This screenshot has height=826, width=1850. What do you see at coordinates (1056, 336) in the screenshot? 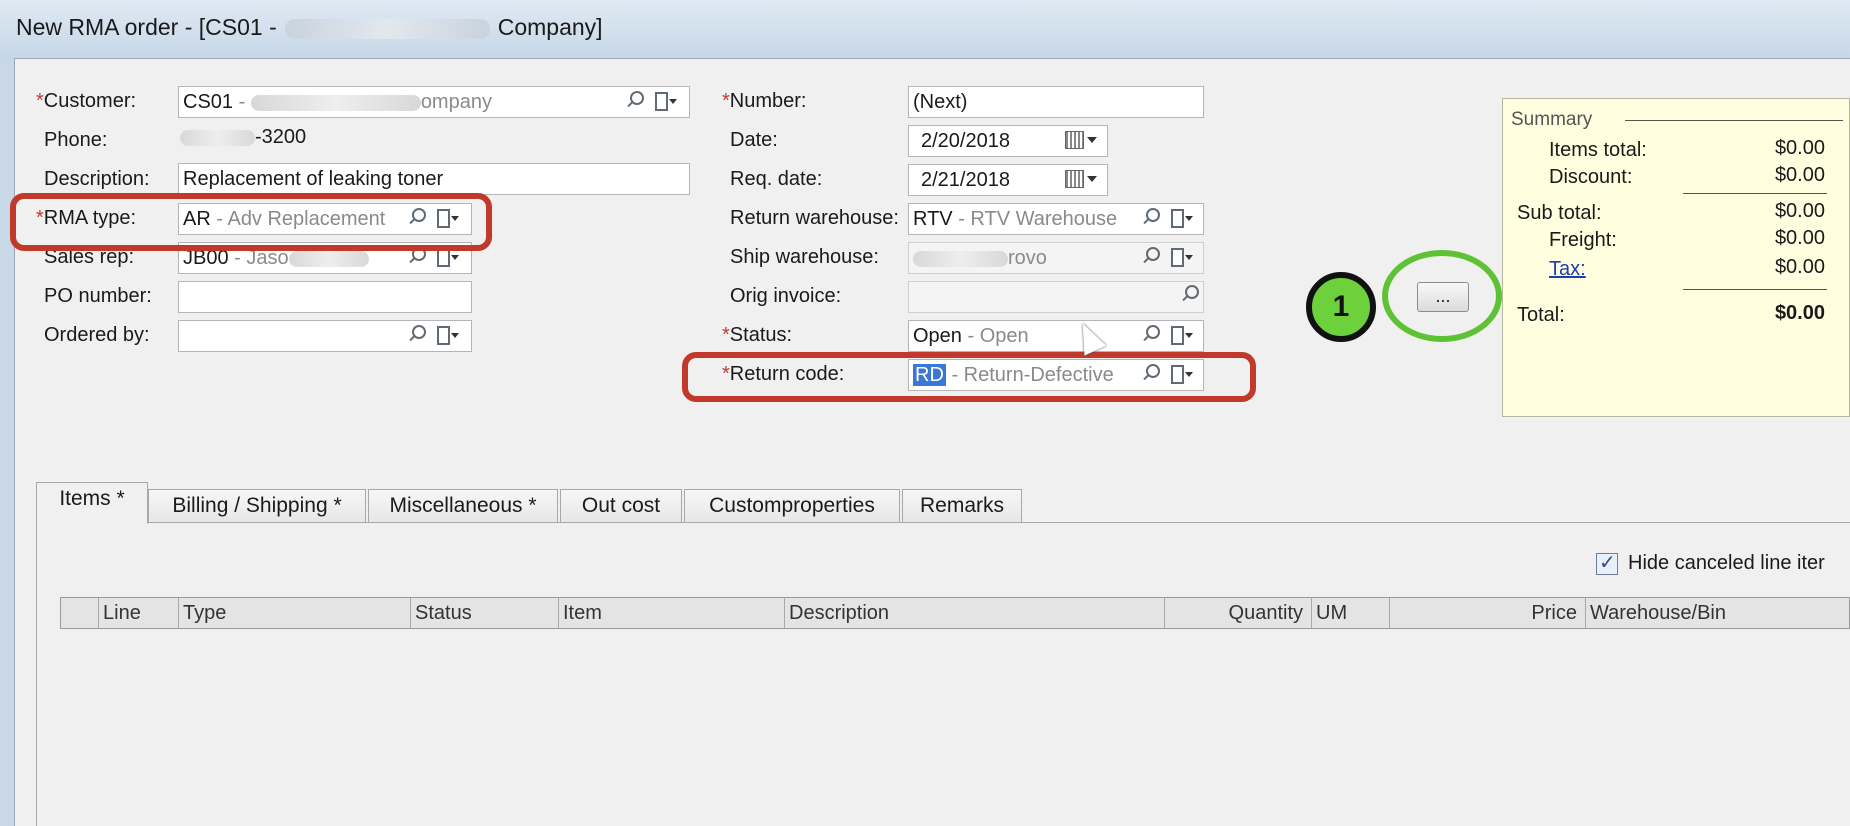
I see `status-field: Open - Open` at bounding box center [1056, 336].